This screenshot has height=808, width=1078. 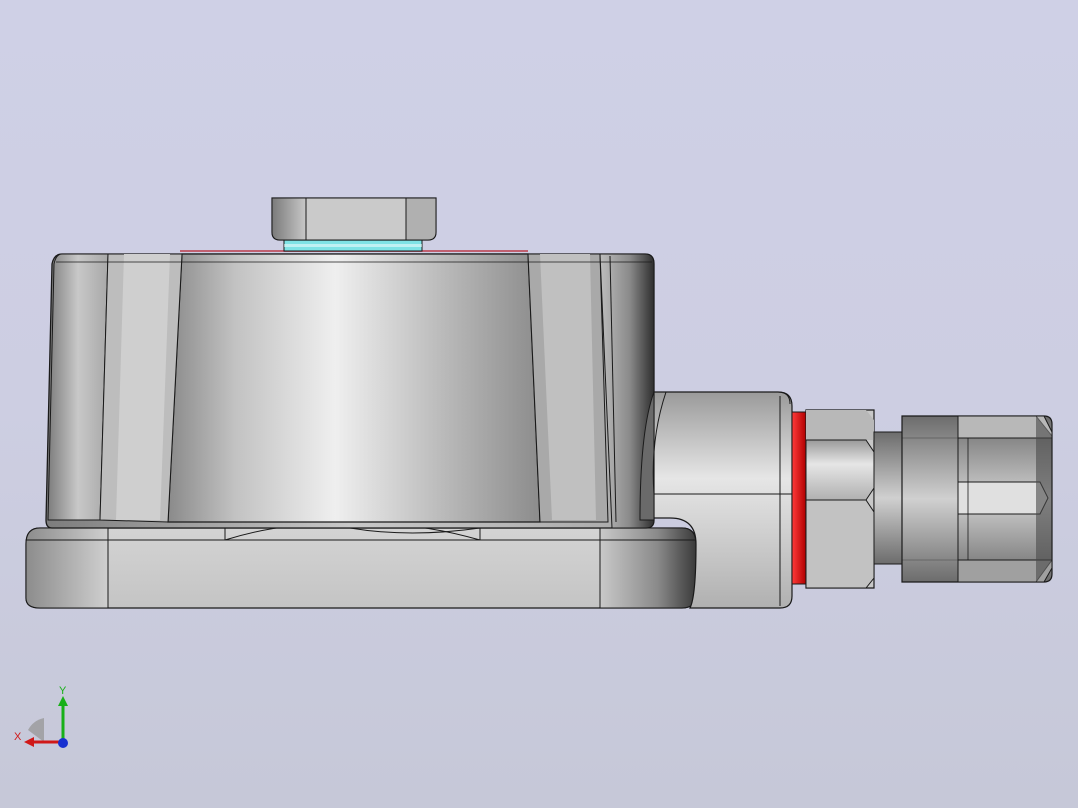 I want to click on top-hex-bolt, so click(x=354, y=224).